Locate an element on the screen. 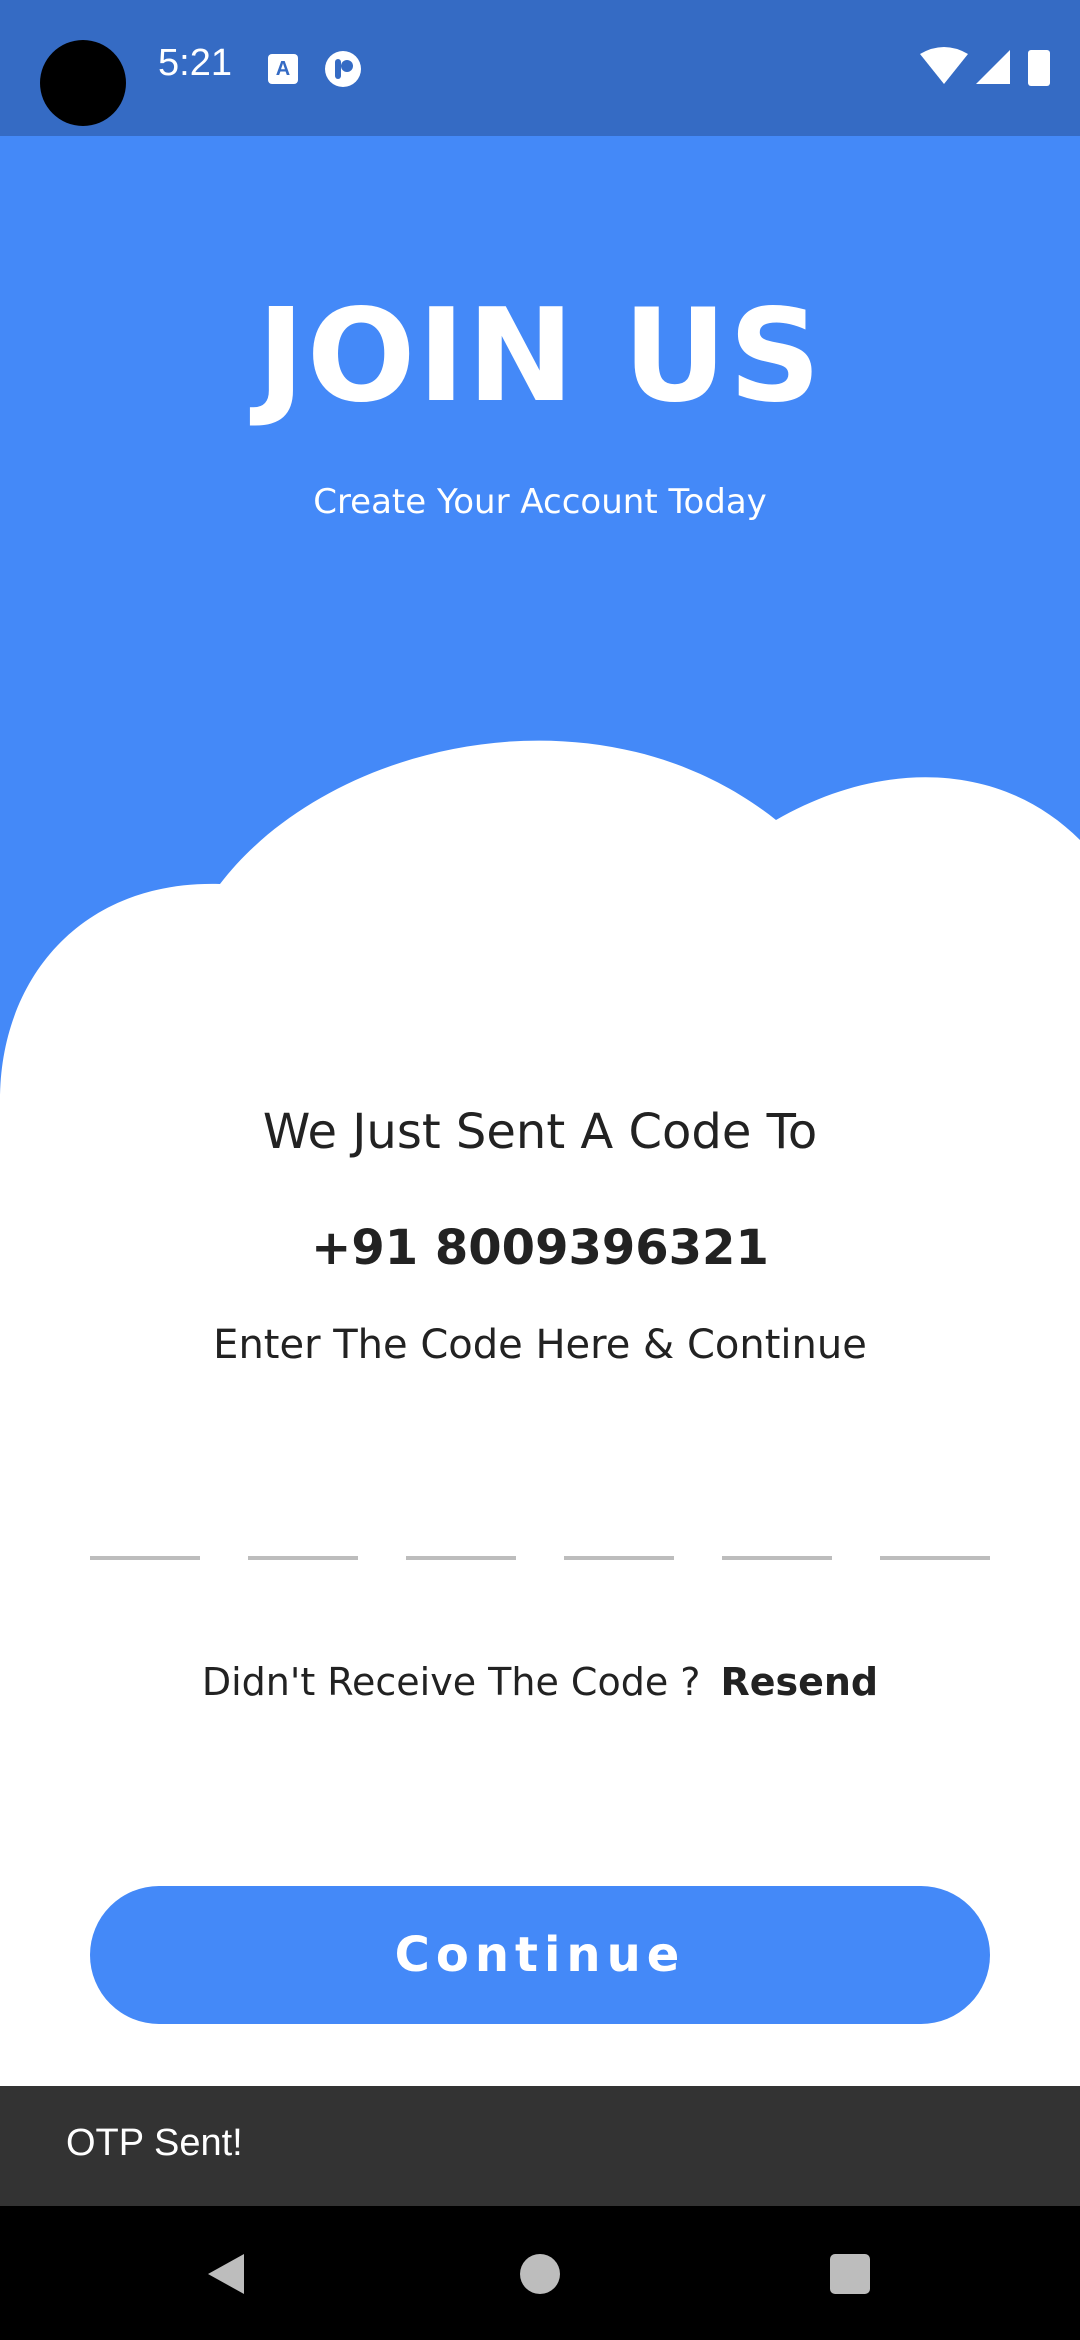  status-system-icons is located at coordinates (985, 66).